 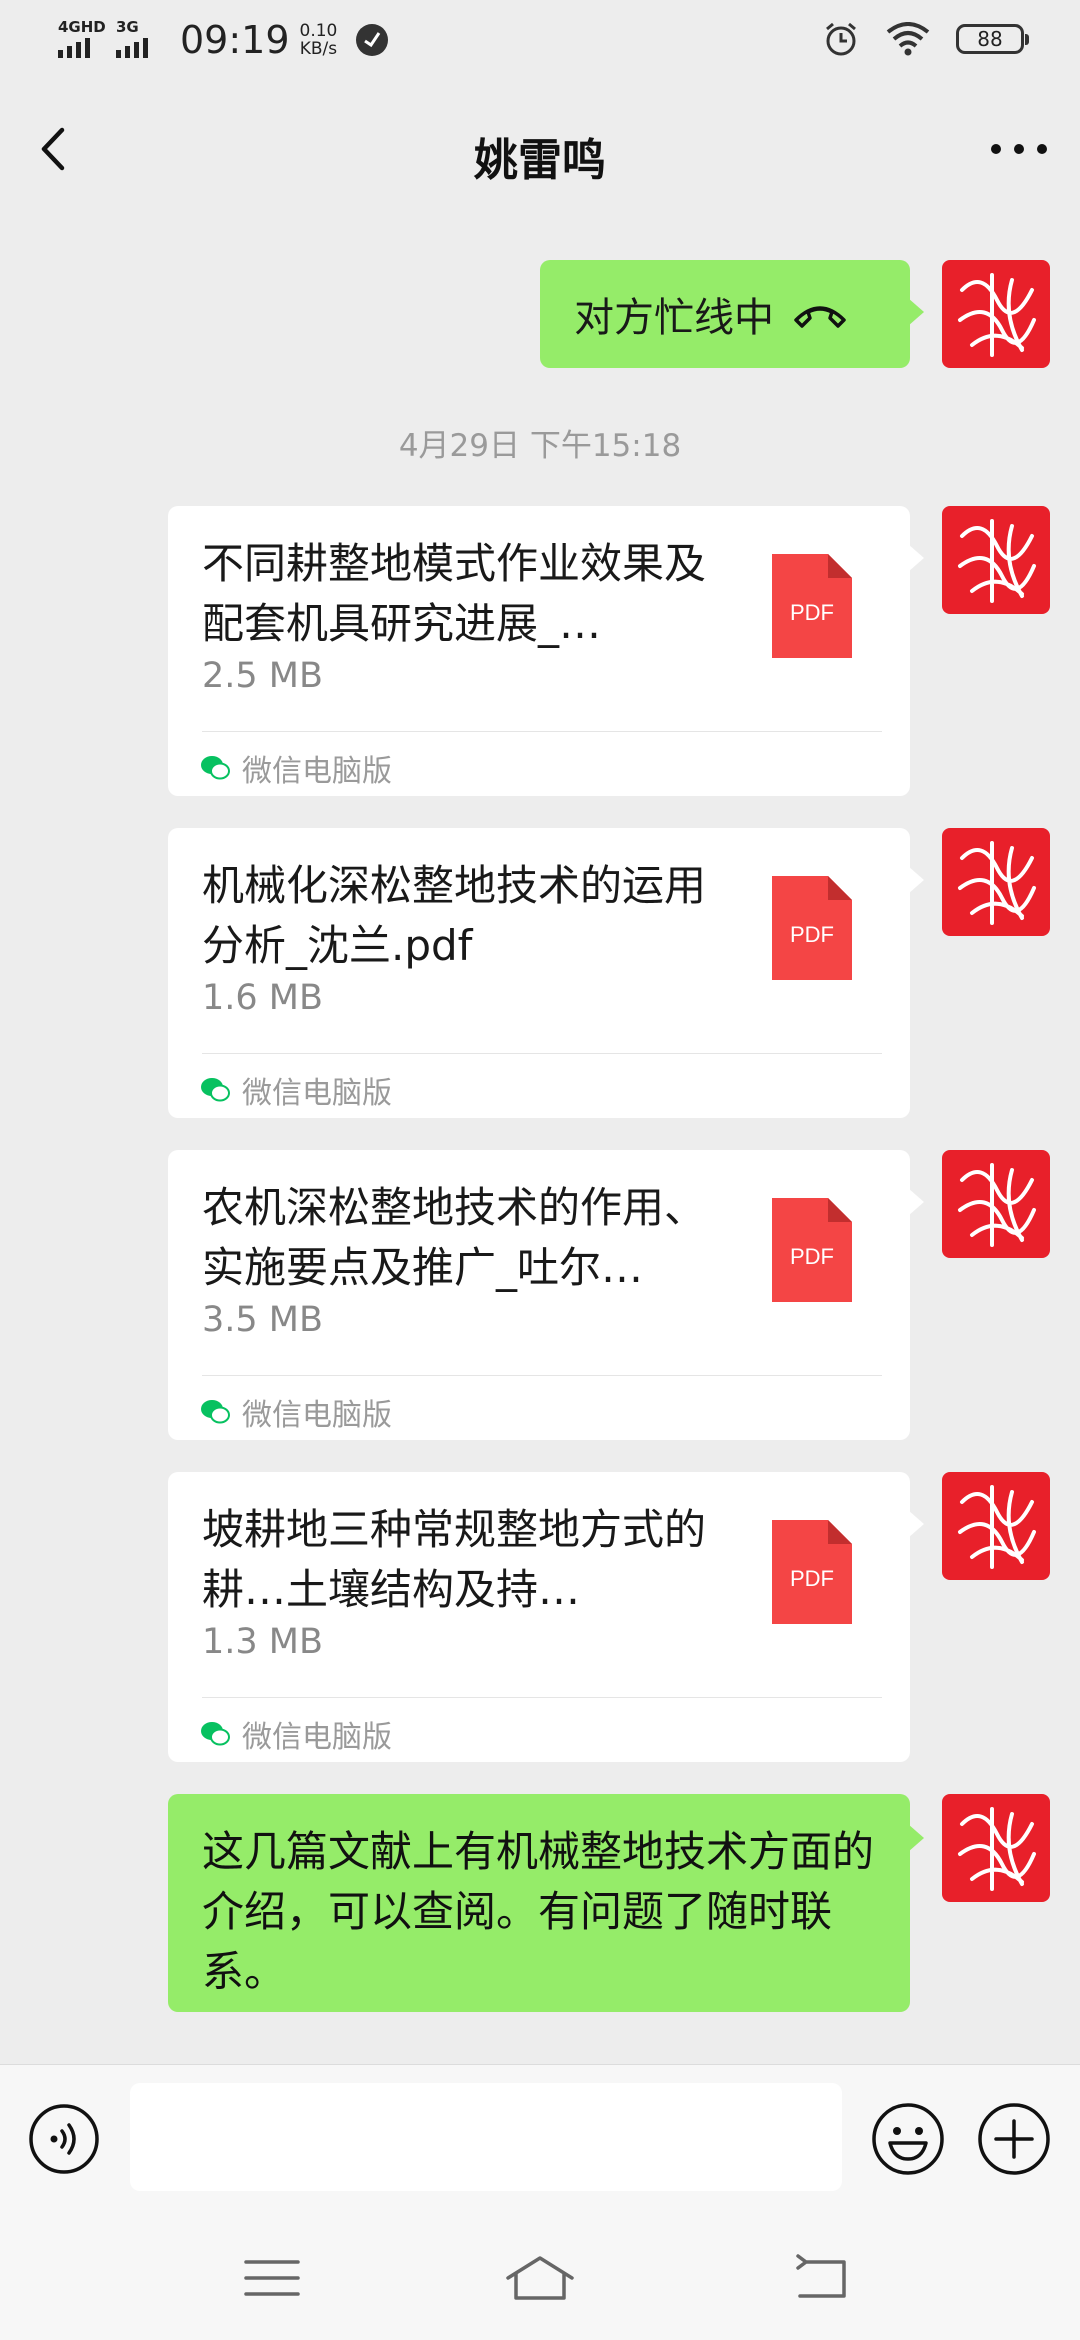 I want to click on speed-value: 0.10, so click(x=318, y=31).